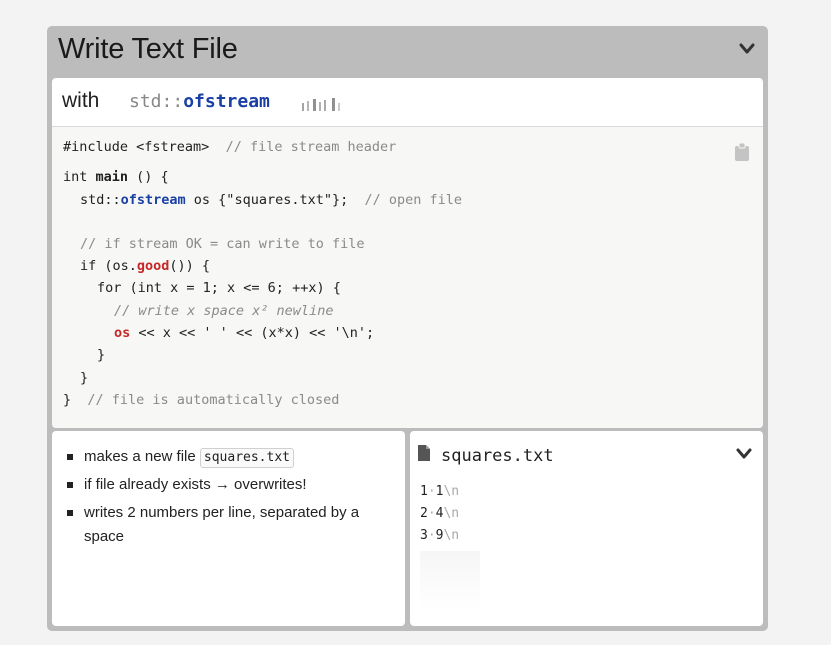  Describe the element at coordinates (450, 581) in the screenshot. I see `faded-overlay` at that location.